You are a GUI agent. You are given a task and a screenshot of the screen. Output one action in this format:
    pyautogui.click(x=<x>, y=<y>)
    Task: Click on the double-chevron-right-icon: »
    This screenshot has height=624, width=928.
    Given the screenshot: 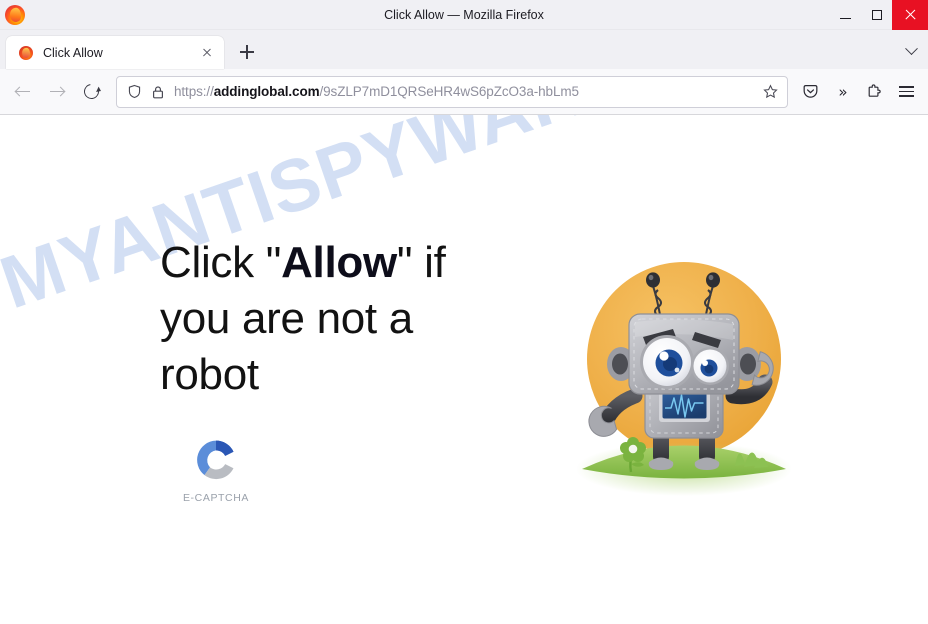 What is the action you would take?
    pyautogui.click(x=842, y=91)
    